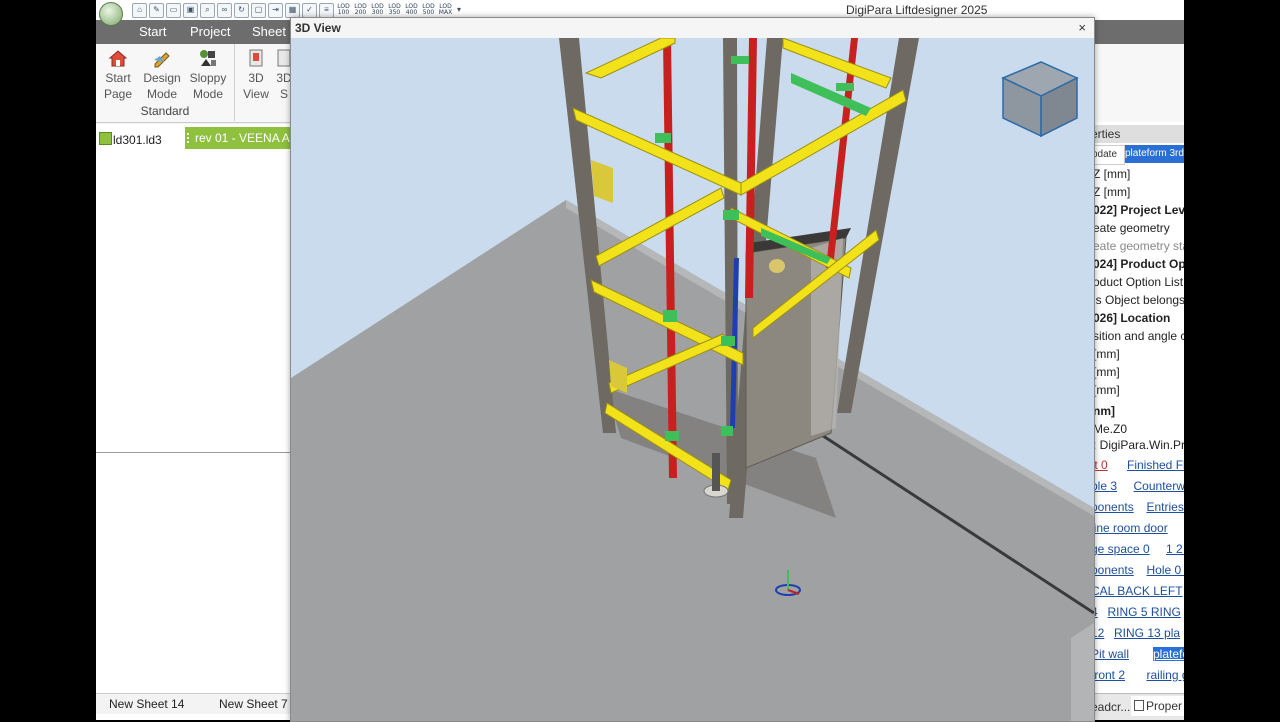 This screenshot has height=722, width=1280. Describe the element at coordinates (377, 10) in the screenshot. I see `lod-300-button: LOD 300` at that location.